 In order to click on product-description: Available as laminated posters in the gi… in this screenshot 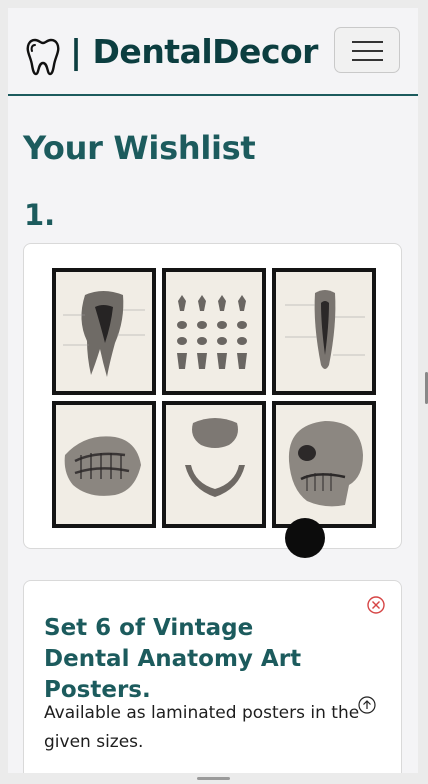, I will do `click(202, 727)`.